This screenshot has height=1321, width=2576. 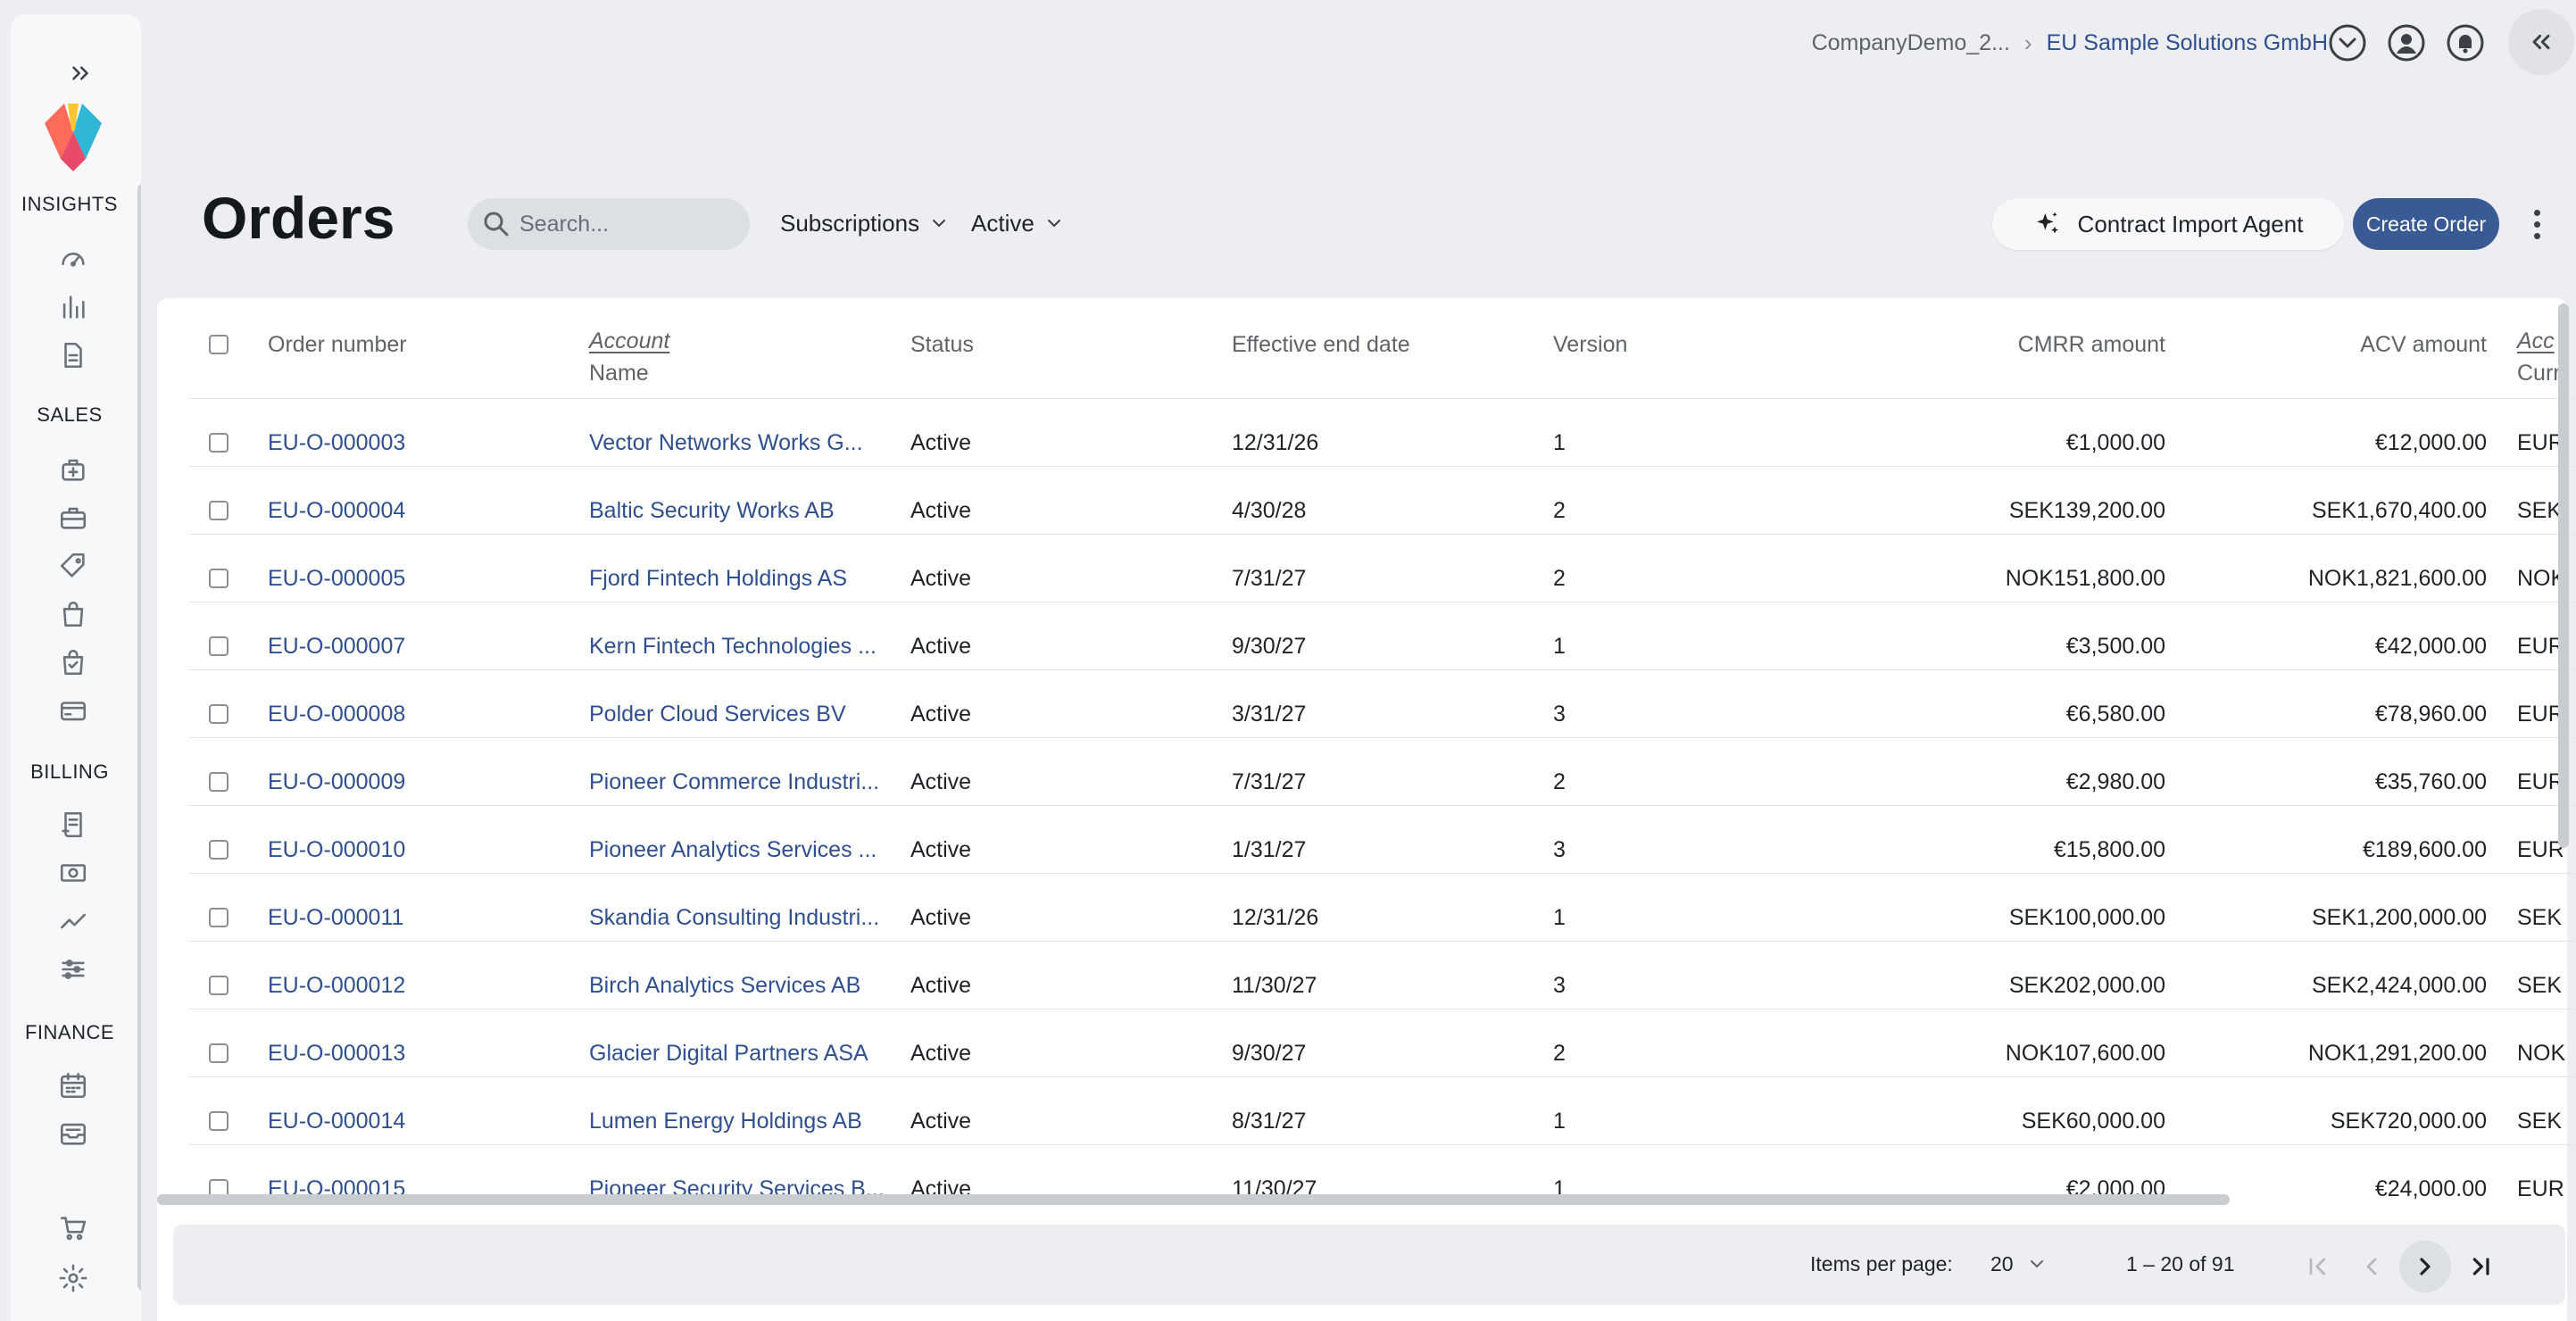 What do you see at coordinates (73, 1278) in the screenshot?
I see `gear-icon` at bounding box center [73, 1278].